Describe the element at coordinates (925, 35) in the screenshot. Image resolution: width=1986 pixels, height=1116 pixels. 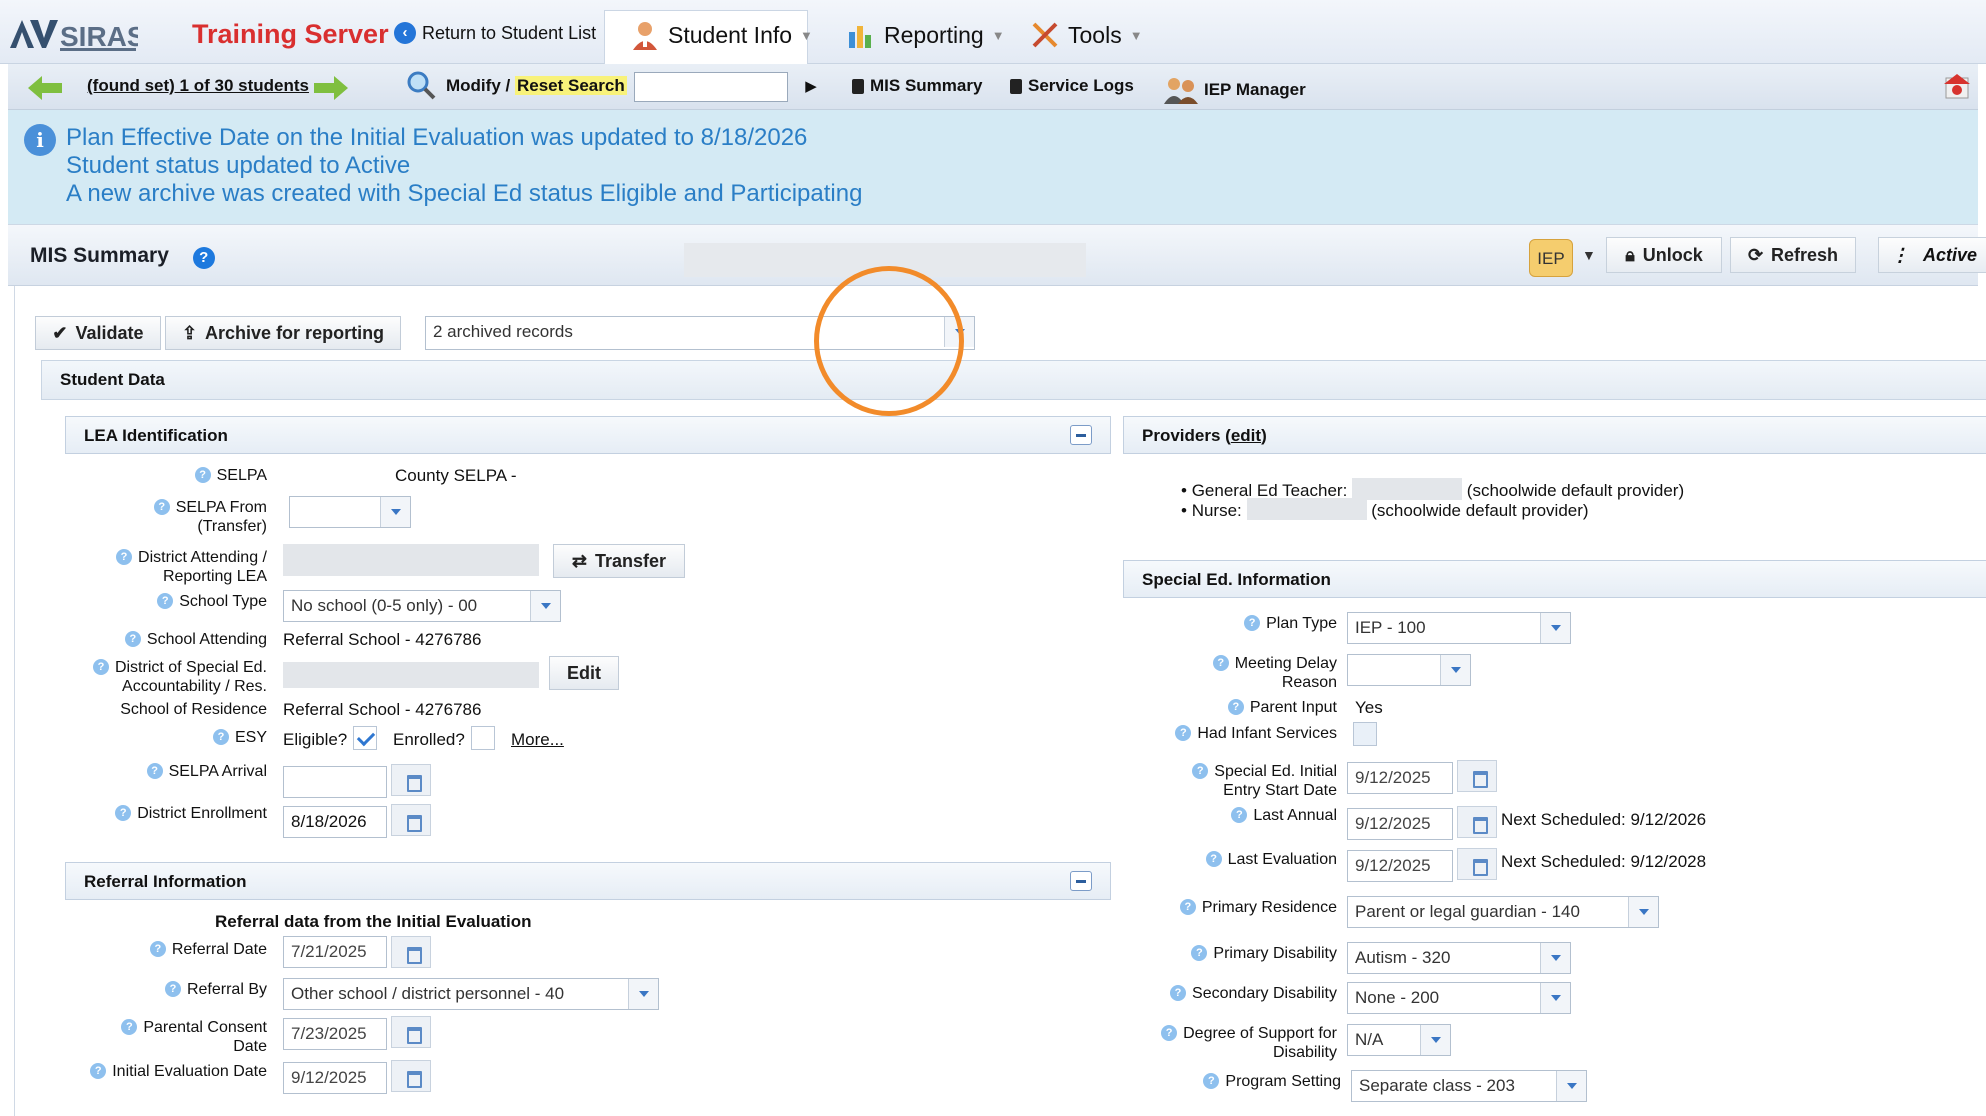
I see `menu-reporting: Reporting ▼` at that location.